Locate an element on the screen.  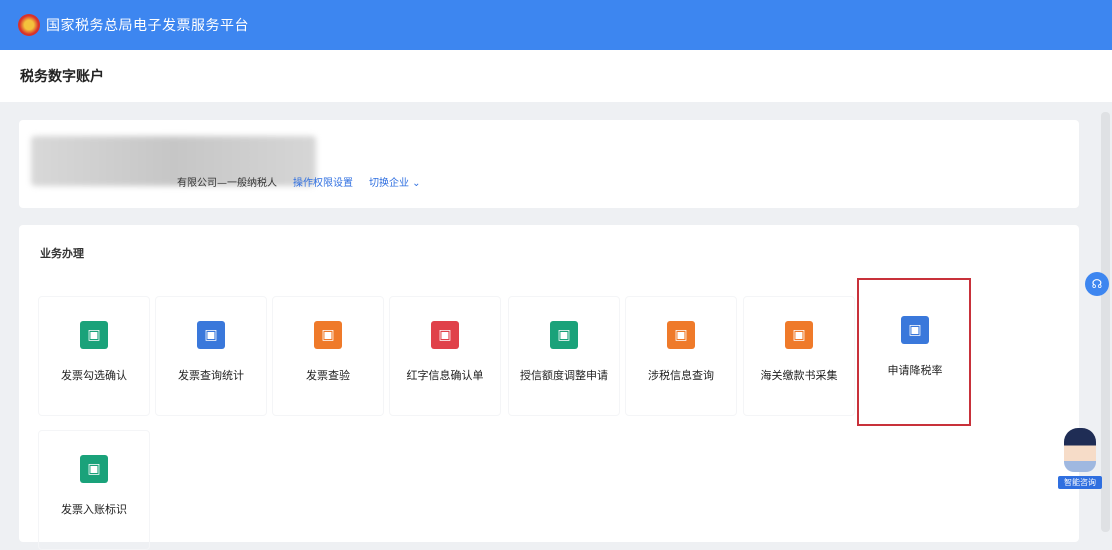
switch-enterprise-dropdown: 切换企业 ⌄ is located at coordinates (395, 181).